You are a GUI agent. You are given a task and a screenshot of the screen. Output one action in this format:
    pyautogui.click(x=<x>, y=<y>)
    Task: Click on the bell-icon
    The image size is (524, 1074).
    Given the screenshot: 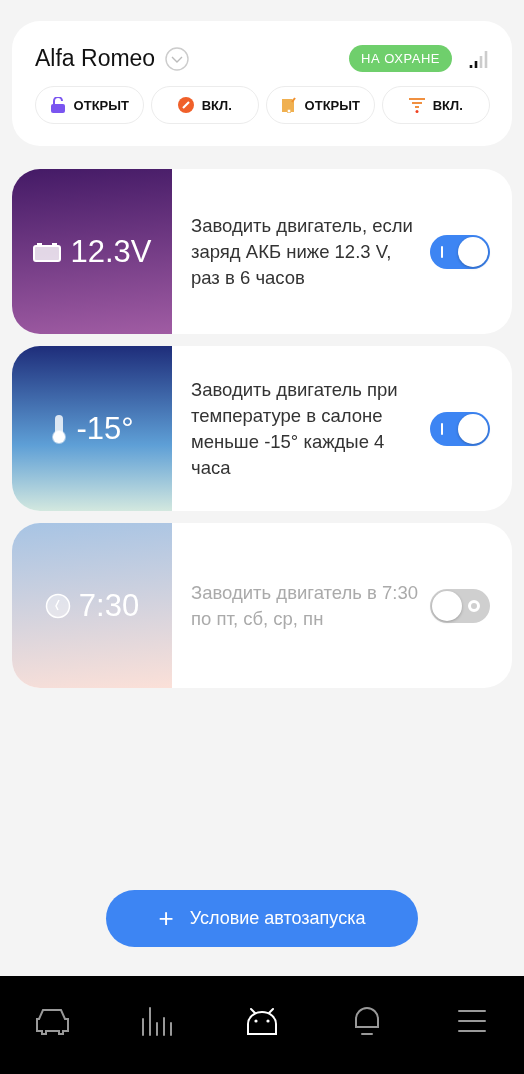 What is the action you would take?
    pyautogui.click(x=366, y=1021)
    